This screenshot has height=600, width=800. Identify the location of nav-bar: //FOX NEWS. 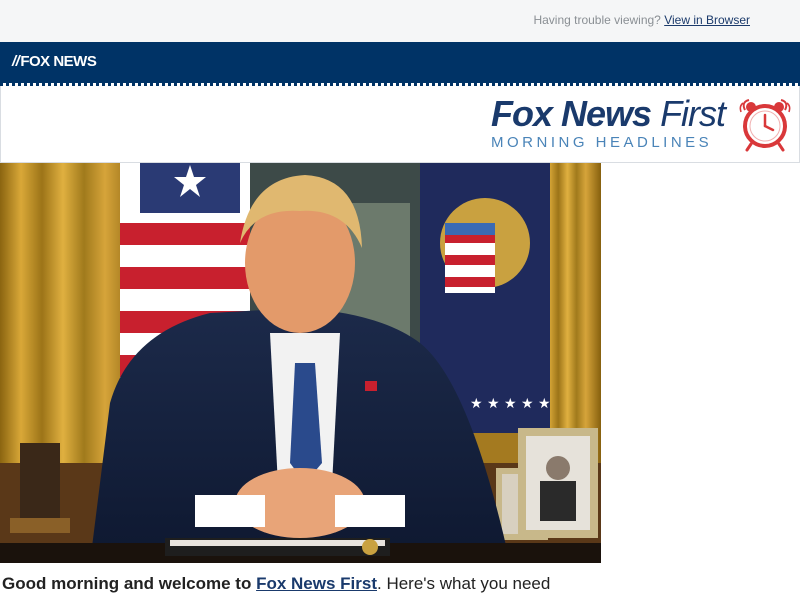
(400, 63).